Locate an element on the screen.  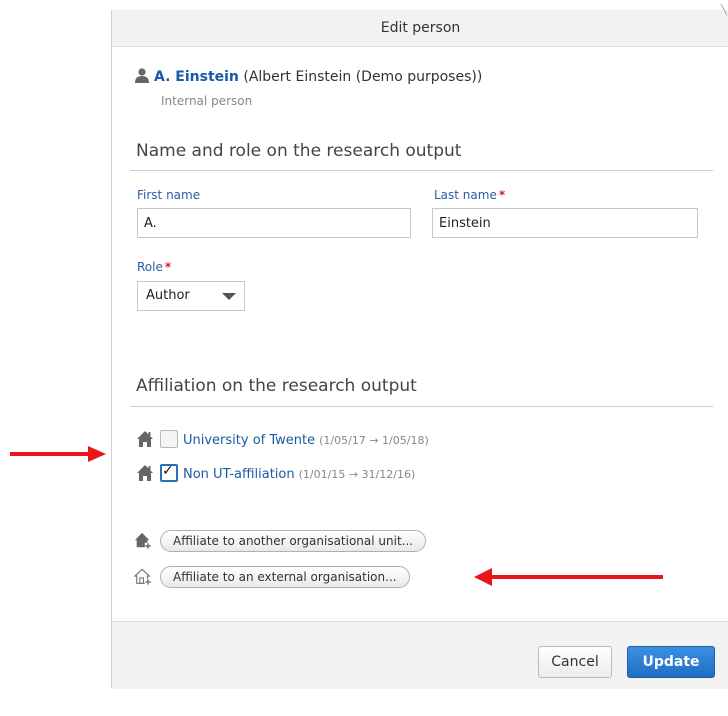
person-type: Internal person is located at coordinates (207, 101).